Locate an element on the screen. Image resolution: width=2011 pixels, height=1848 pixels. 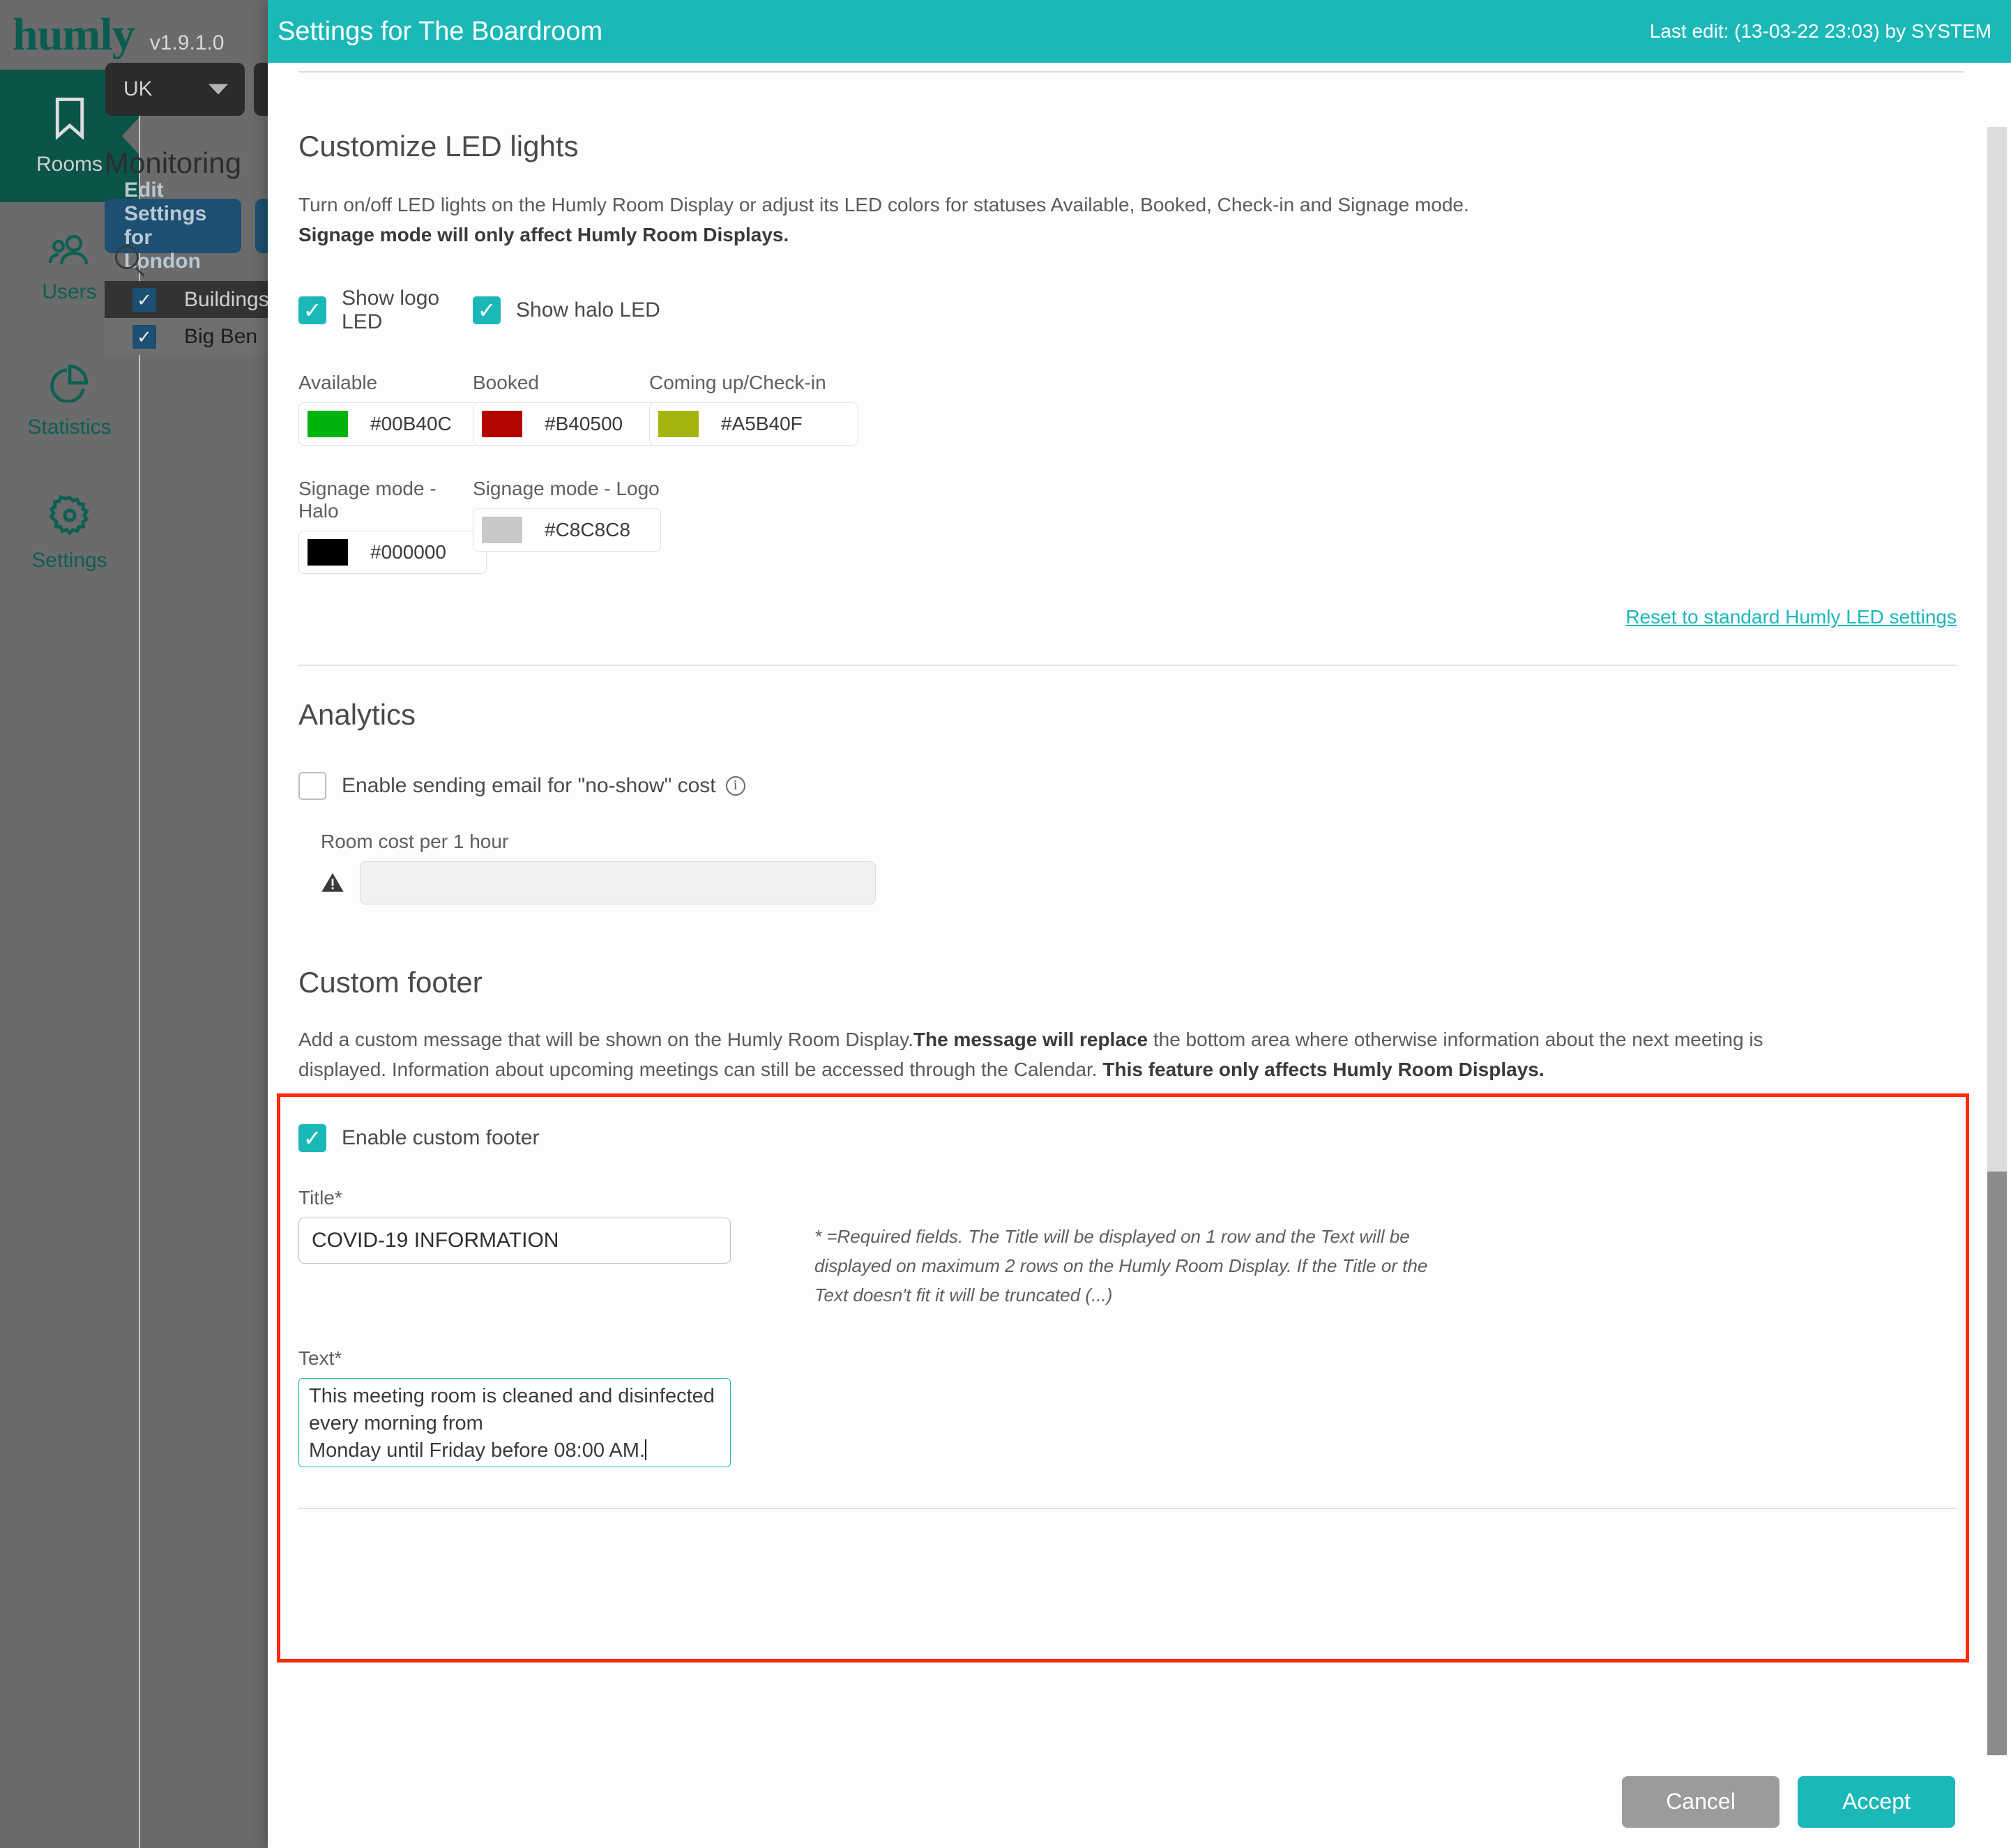
section-divider is located at coordinates (1127, 665).